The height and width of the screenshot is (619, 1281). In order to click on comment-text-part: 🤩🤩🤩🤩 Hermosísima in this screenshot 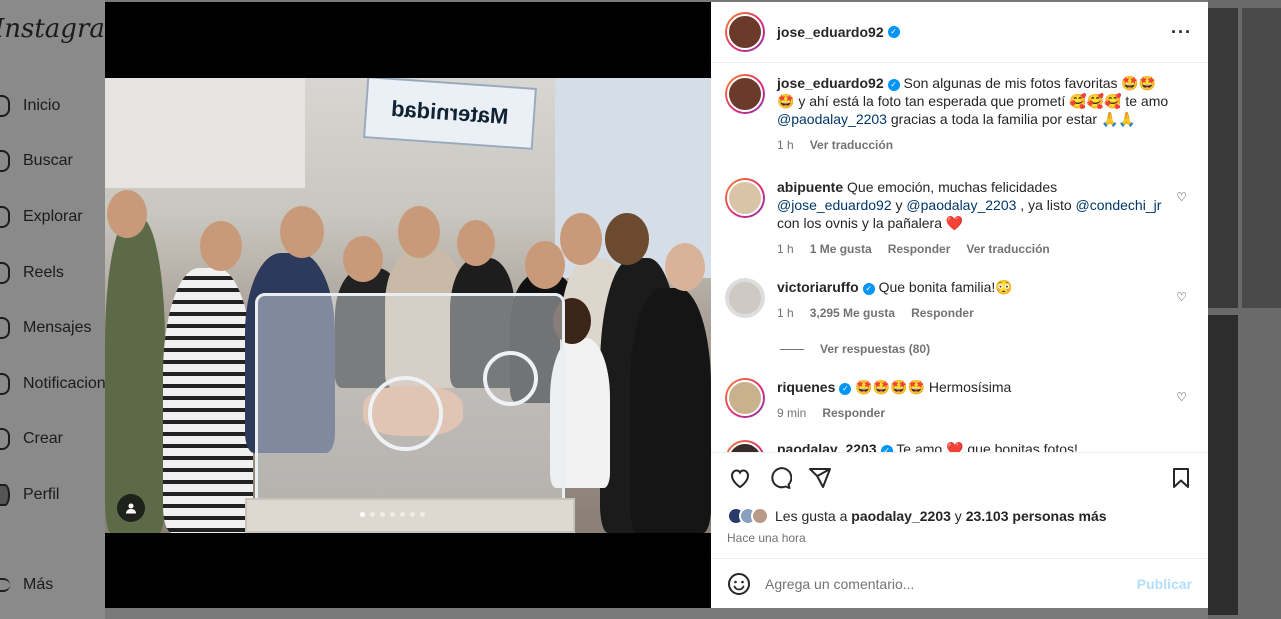, I will do `click(933, 387)`.